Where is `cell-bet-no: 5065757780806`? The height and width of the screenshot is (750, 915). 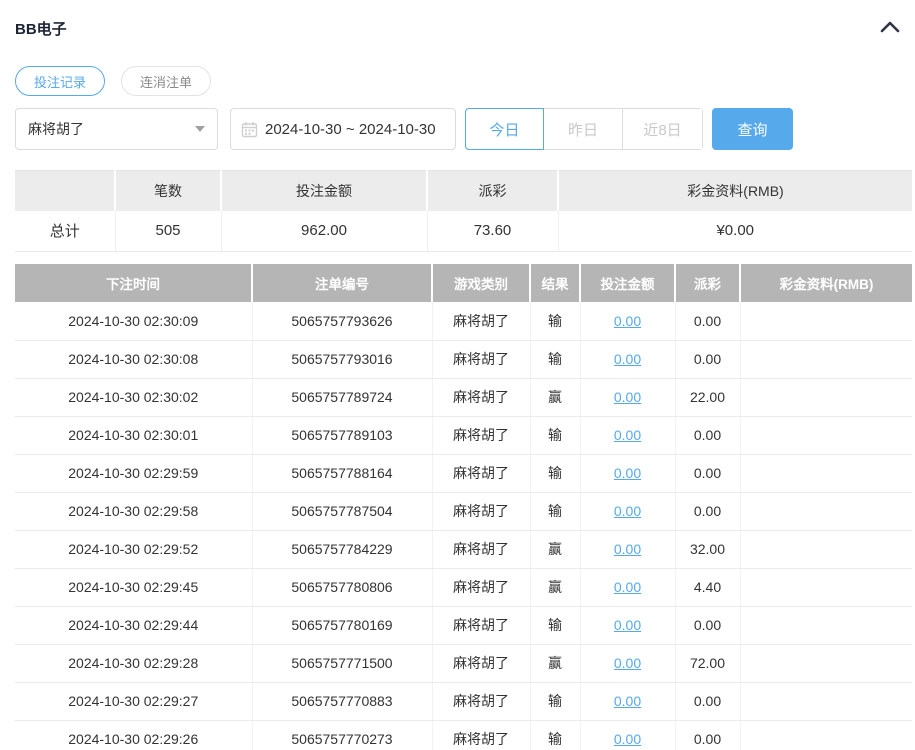
cell-bet-no: 5065757780806 is located at coordinates (342, 587).